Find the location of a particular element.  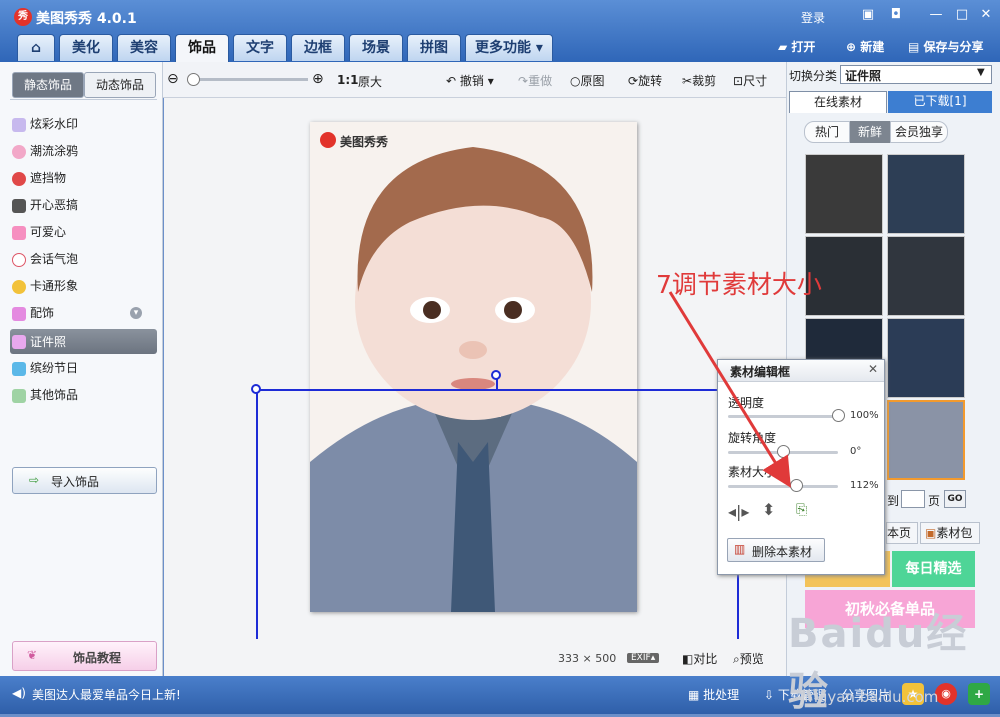

subtab-vip: 会员独享 is located at coordinates (919, 132).